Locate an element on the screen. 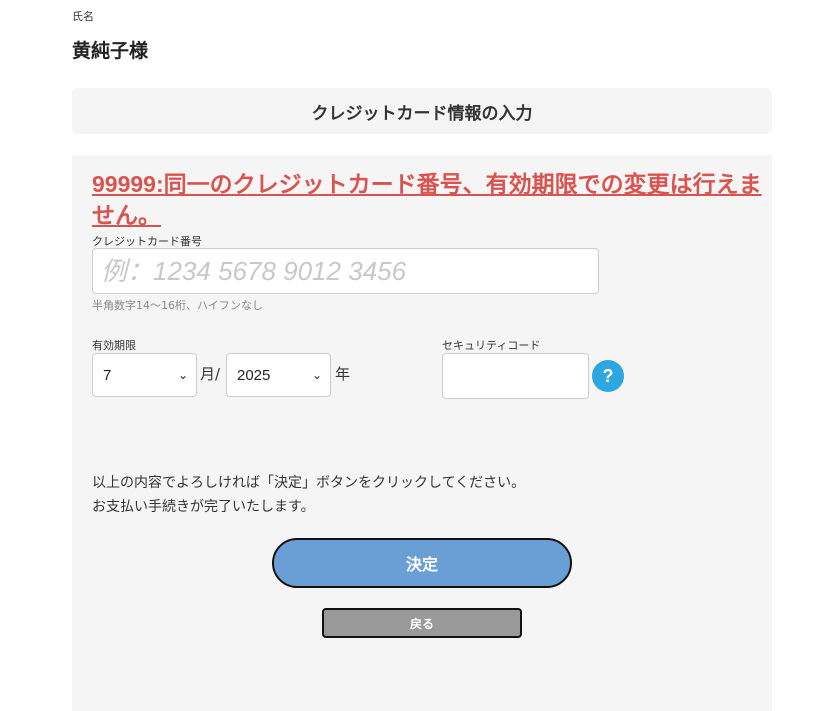 Image resolution: width=837 pixels, height=711 pixels. submit-button: 決定 is located at coordinates (422, 563).